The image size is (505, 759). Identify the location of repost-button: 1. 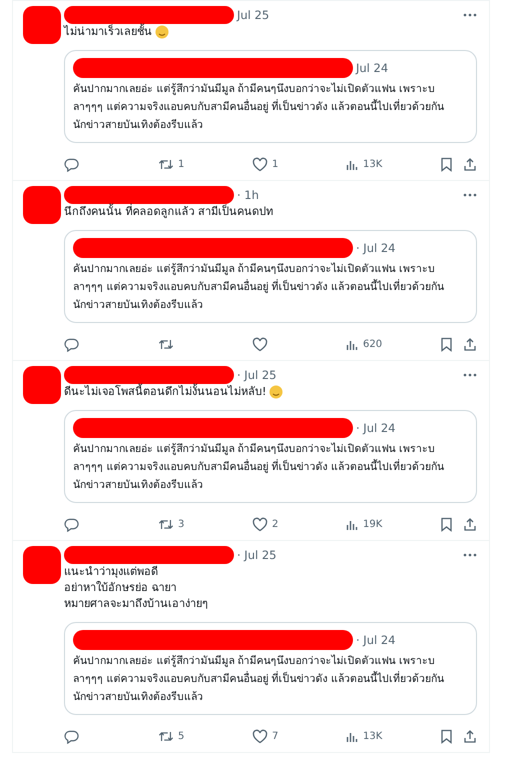
(205, 164).